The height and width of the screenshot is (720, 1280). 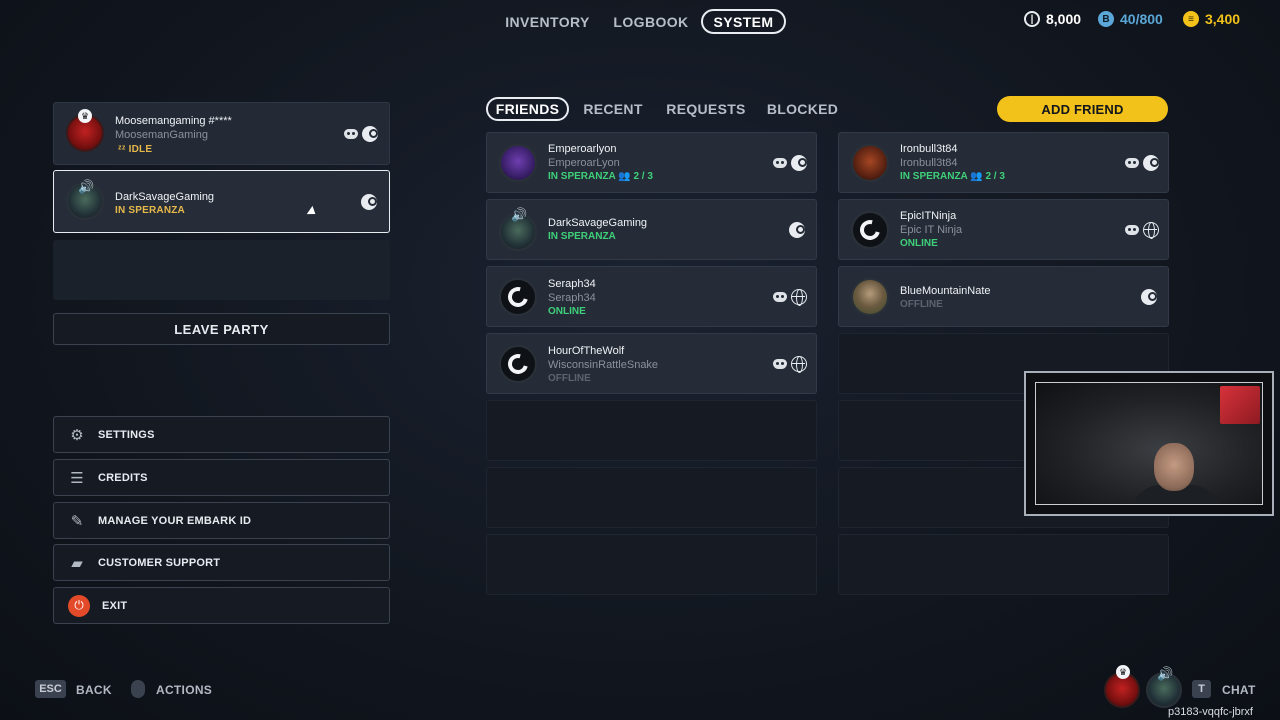 I want to click on tab-inventory: INVENTORY, so click(x=547, y=21).